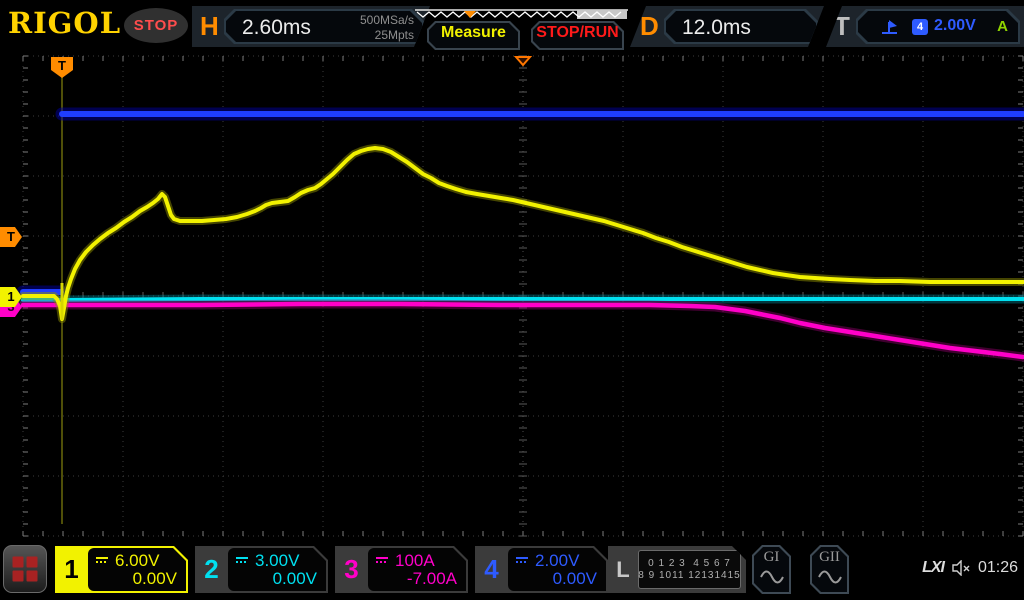 The width and height of the screenshot is (1024, 600). I want to click on channel-2-offset: 0.00V, so click(294, 578).